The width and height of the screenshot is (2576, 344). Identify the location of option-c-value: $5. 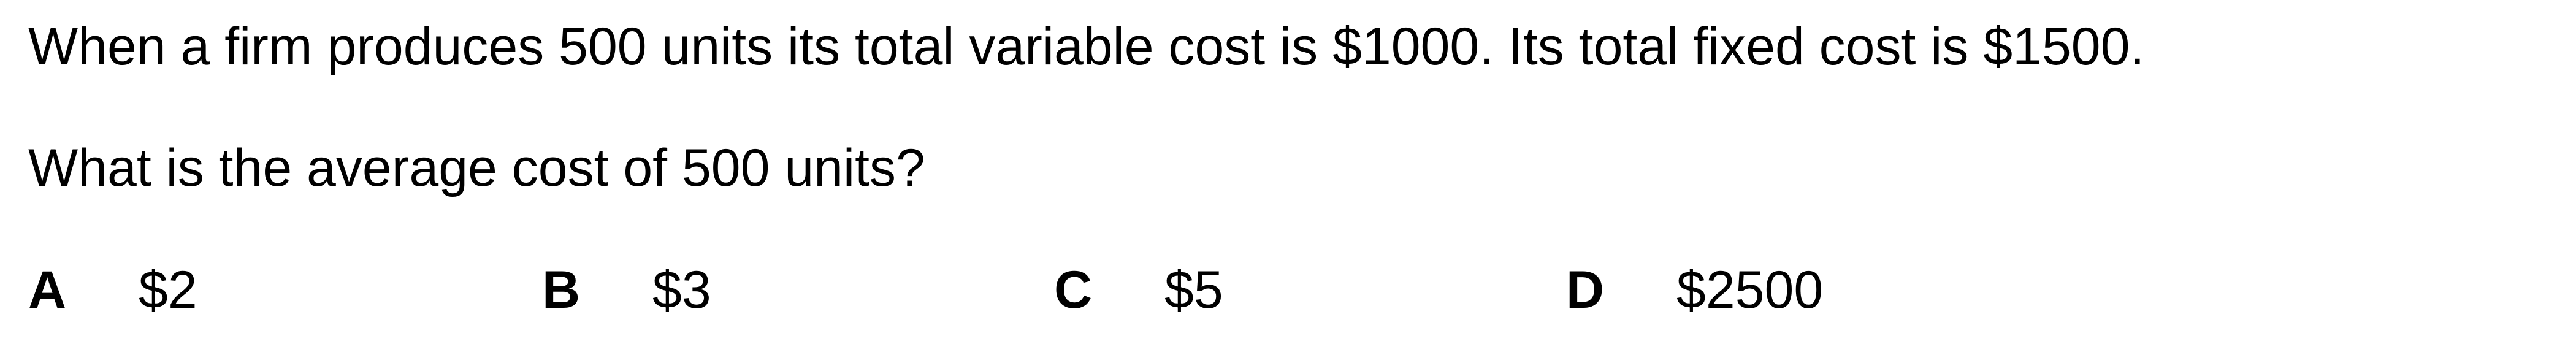
(1193, 290).